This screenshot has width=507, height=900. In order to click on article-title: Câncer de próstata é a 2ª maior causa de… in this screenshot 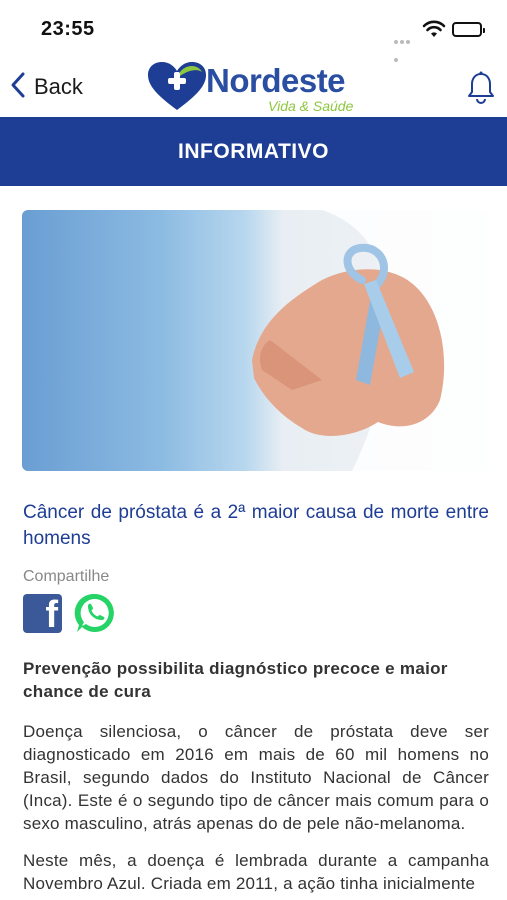, I will do `click(256, 525)`.